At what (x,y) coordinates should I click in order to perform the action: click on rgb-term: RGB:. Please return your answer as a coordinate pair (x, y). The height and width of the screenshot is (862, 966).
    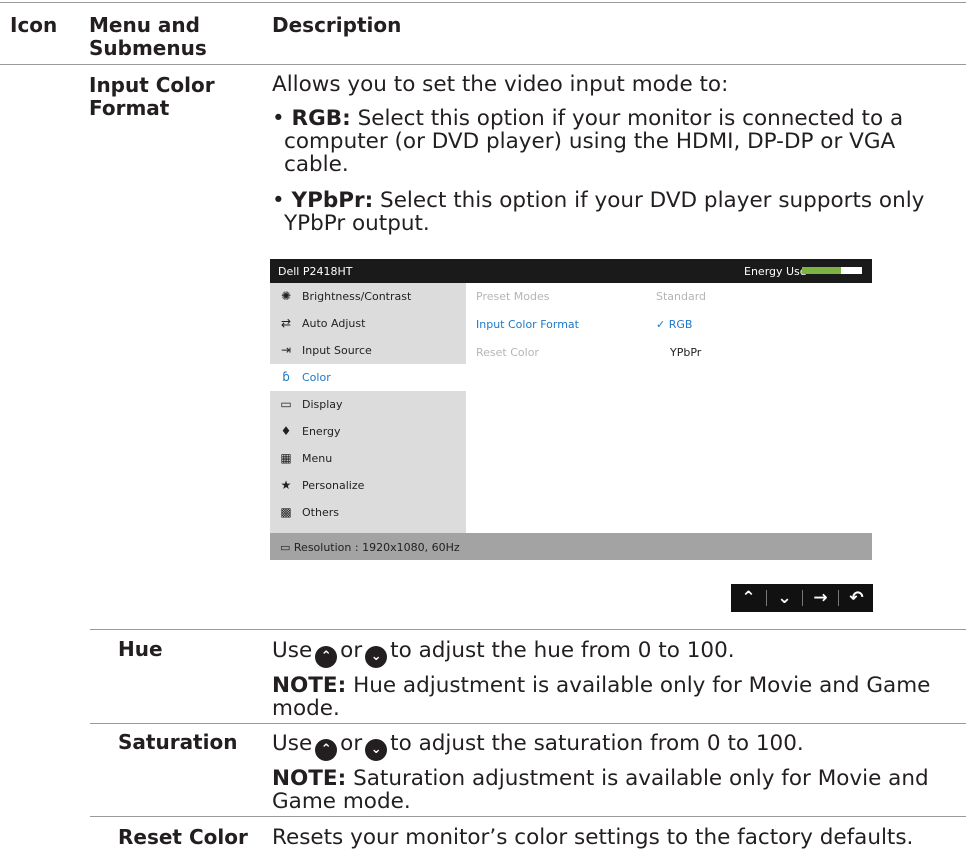
    Looking at the image, I should click on (321, 118).